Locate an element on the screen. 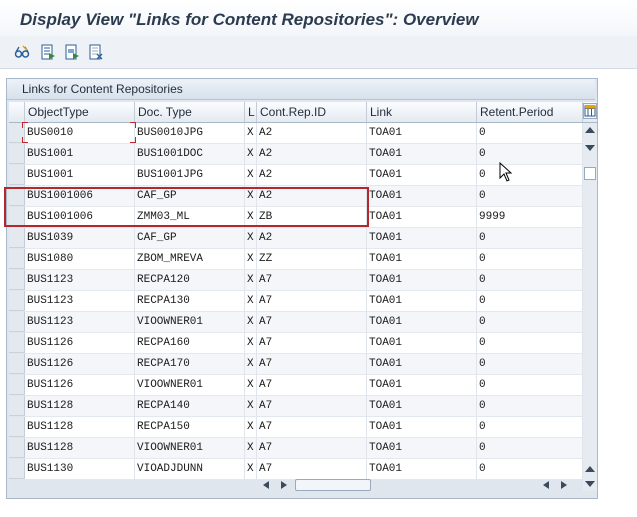  scroll-page-up-arrow-icon is located at coordinates (590, 469).